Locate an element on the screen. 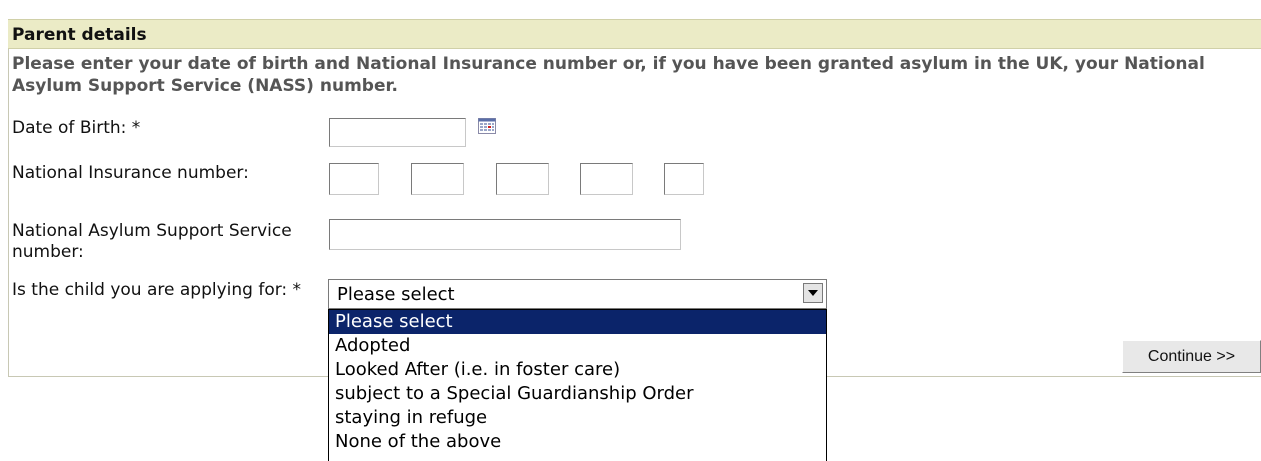 The image size is (1261, 461). nass-input is located at coordinates (505, 234).